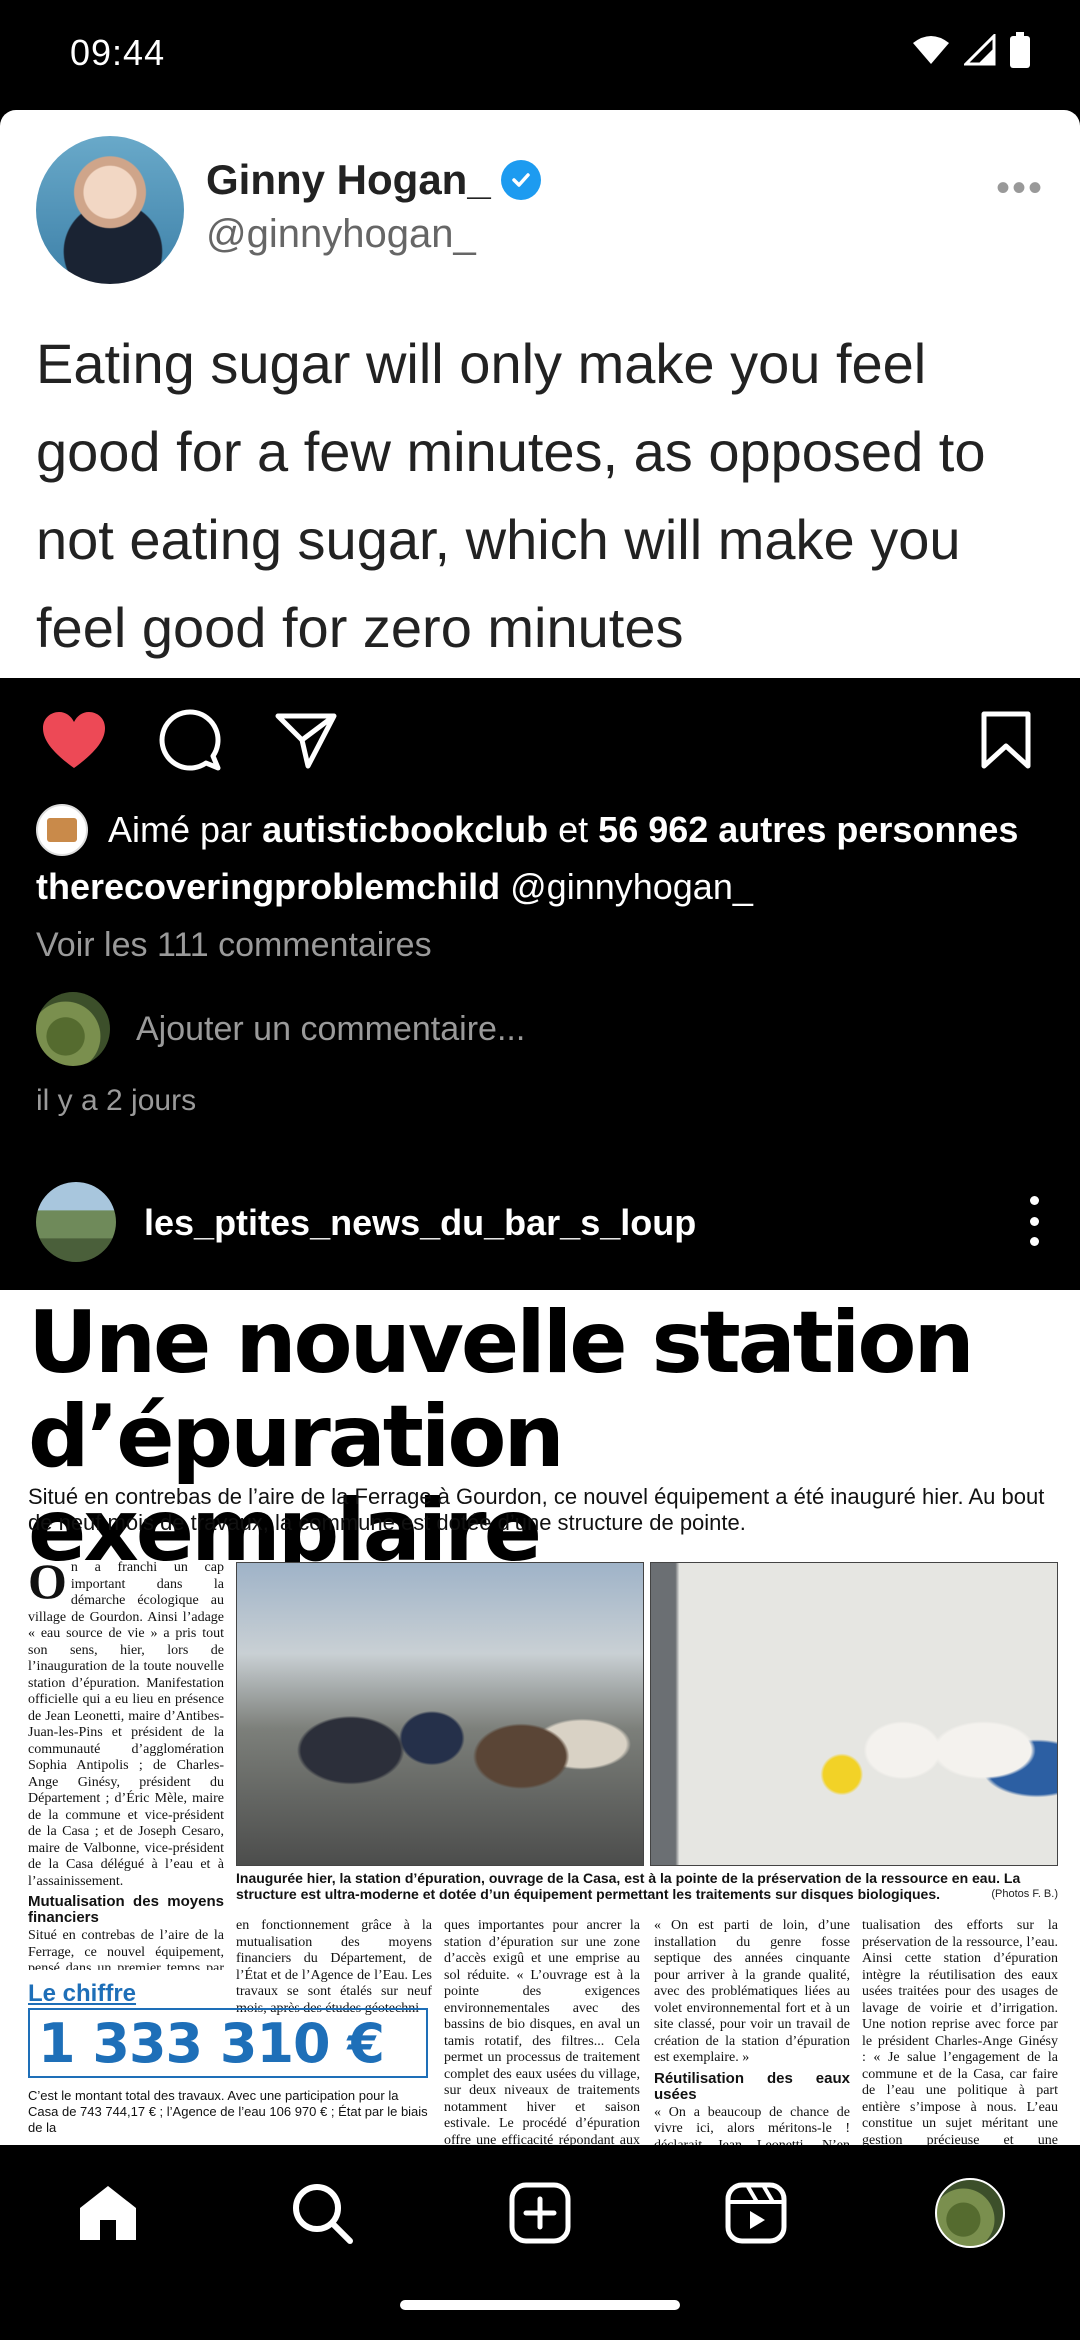 This screenshot has height=2340, width=1080. What do you see at coordinates (540, 2305) in the screenshot?
I see `home-indicator` at bounding box center [540, 2305].